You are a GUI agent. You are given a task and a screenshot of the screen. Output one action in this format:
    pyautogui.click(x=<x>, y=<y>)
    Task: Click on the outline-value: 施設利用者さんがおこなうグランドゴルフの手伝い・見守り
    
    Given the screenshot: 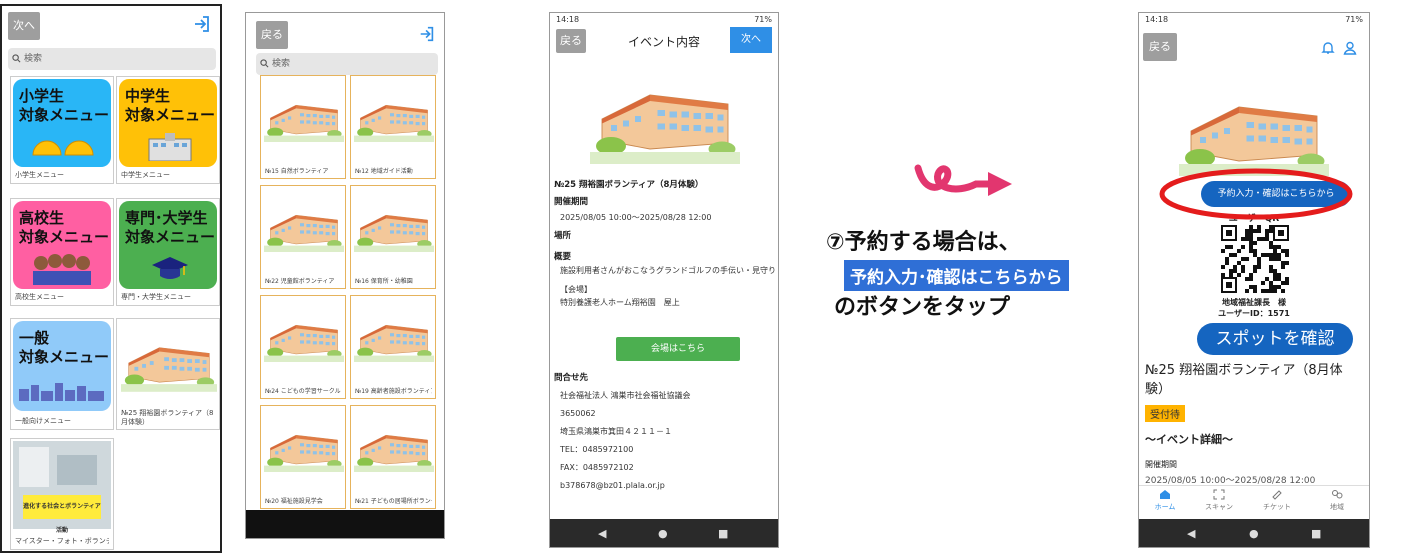 What is the action you would take?
    pyautogui.click(x=668, y=270)
    